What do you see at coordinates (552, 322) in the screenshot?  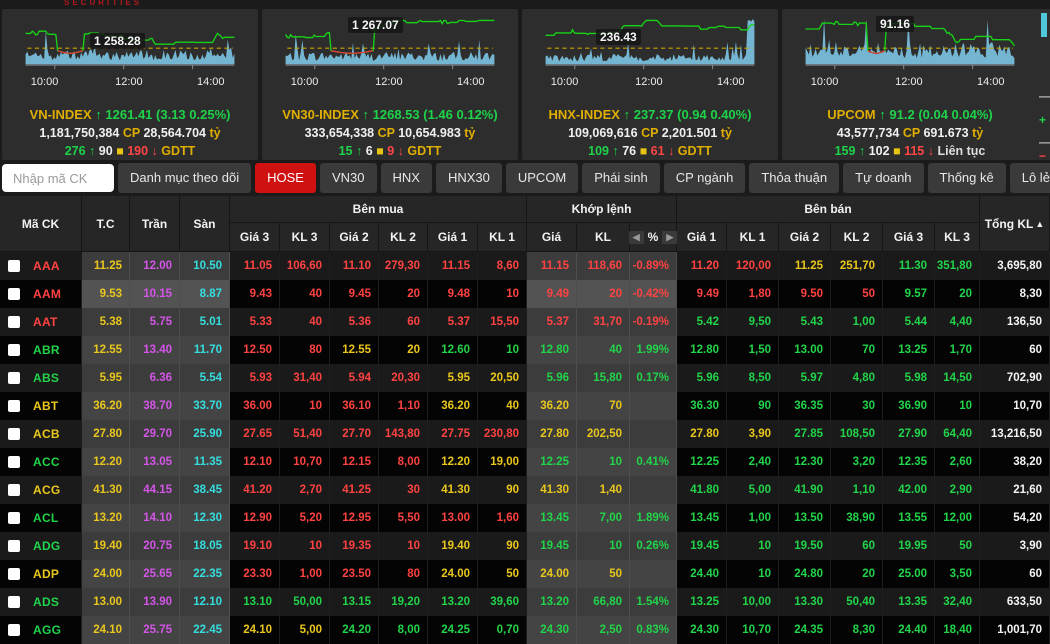 I see `match-cell: 5.37` at bounding box center [552, 322].